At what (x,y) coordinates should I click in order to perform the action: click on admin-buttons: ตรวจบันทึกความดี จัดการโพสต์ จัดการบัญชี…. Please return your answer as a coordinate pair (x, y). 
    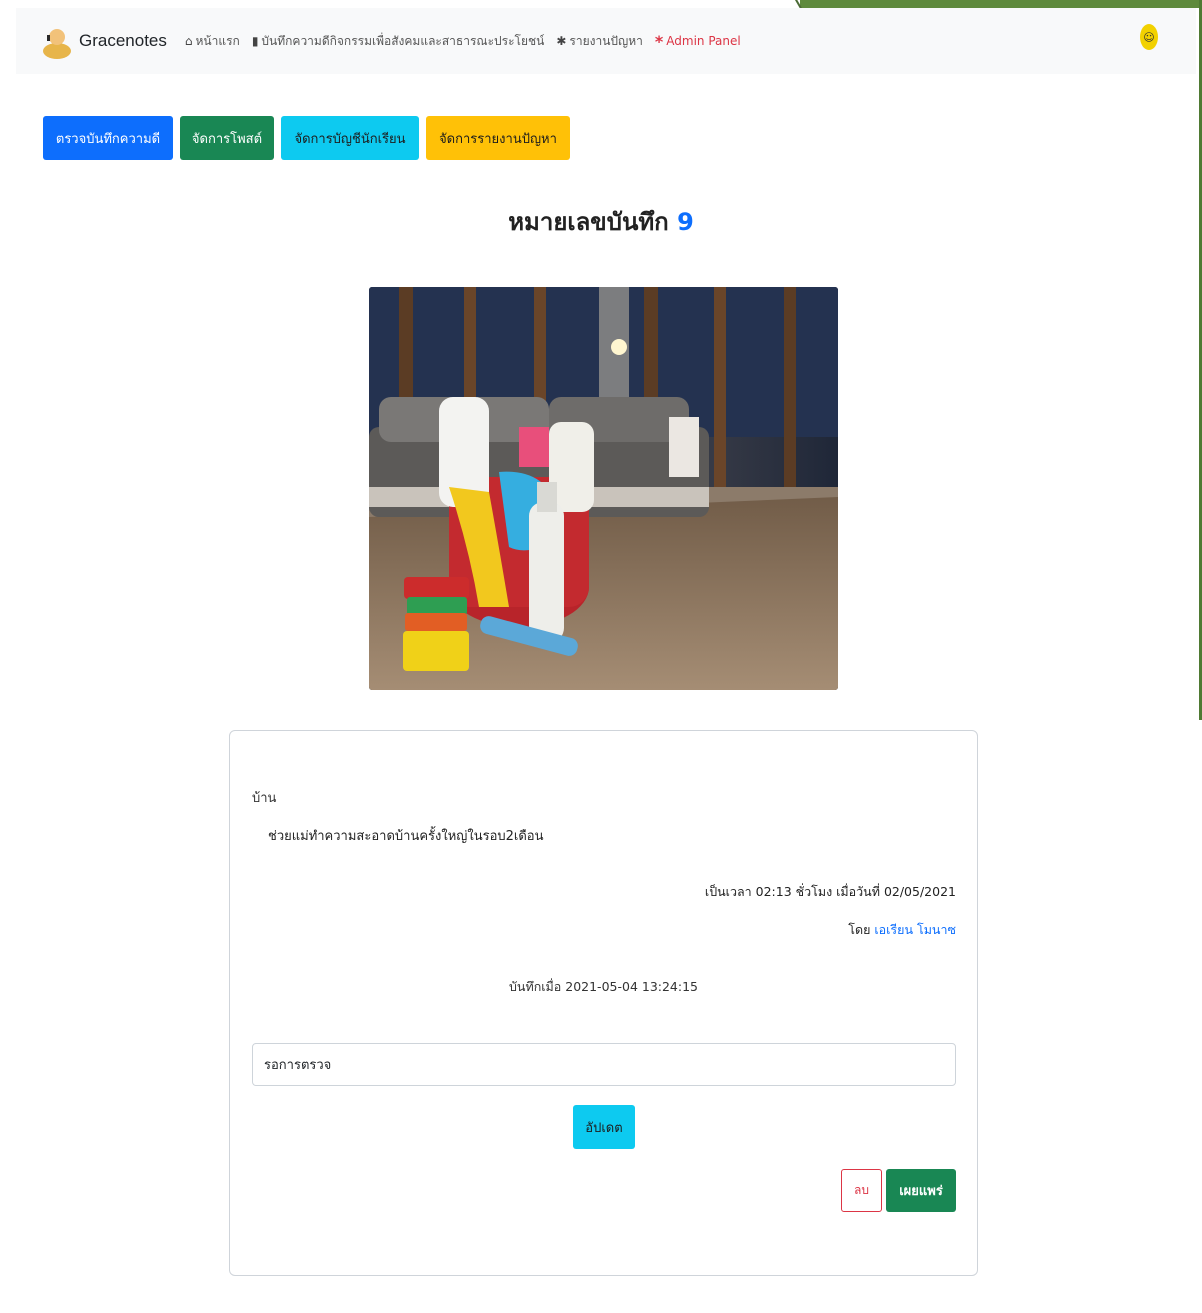
    Looking at the image, I should click on (310, 138).